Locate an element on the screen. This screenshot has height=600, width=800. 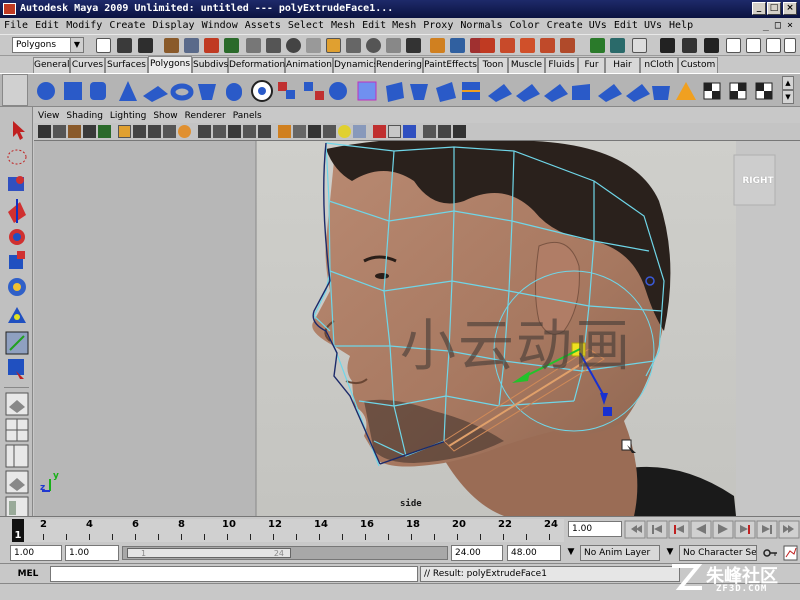
select-edge-icon is located at coordinates (273, 45).